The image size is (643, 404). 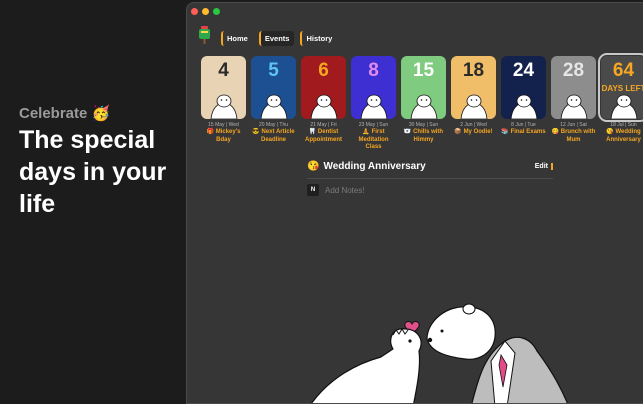 What do you see at coordinates (578, 136) in the screenshot?
I see `event-title-text: Brunch with Mum` at bounding box center [578, 136].